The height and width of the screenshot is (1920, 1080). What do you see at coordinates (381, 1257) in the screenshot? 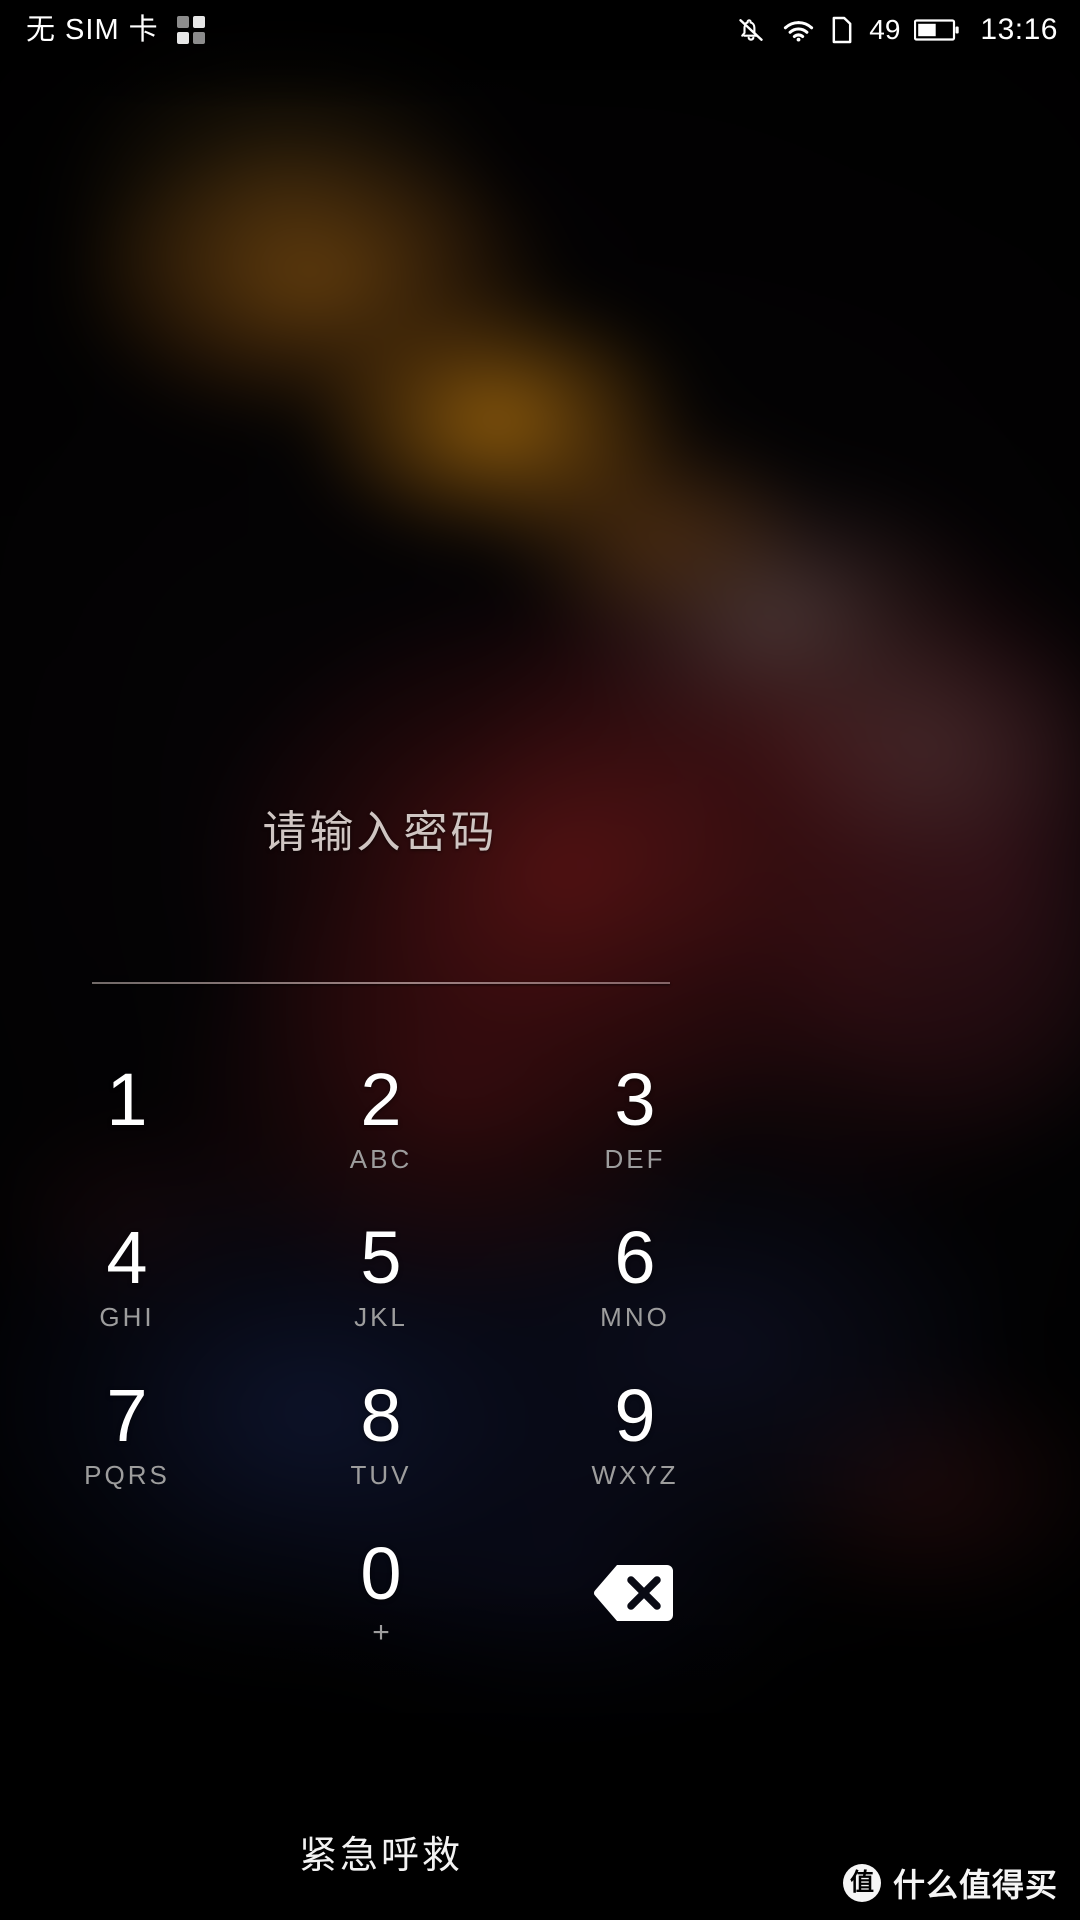
I see `keypad-digit: 5` at bounding box center [381, 1257].